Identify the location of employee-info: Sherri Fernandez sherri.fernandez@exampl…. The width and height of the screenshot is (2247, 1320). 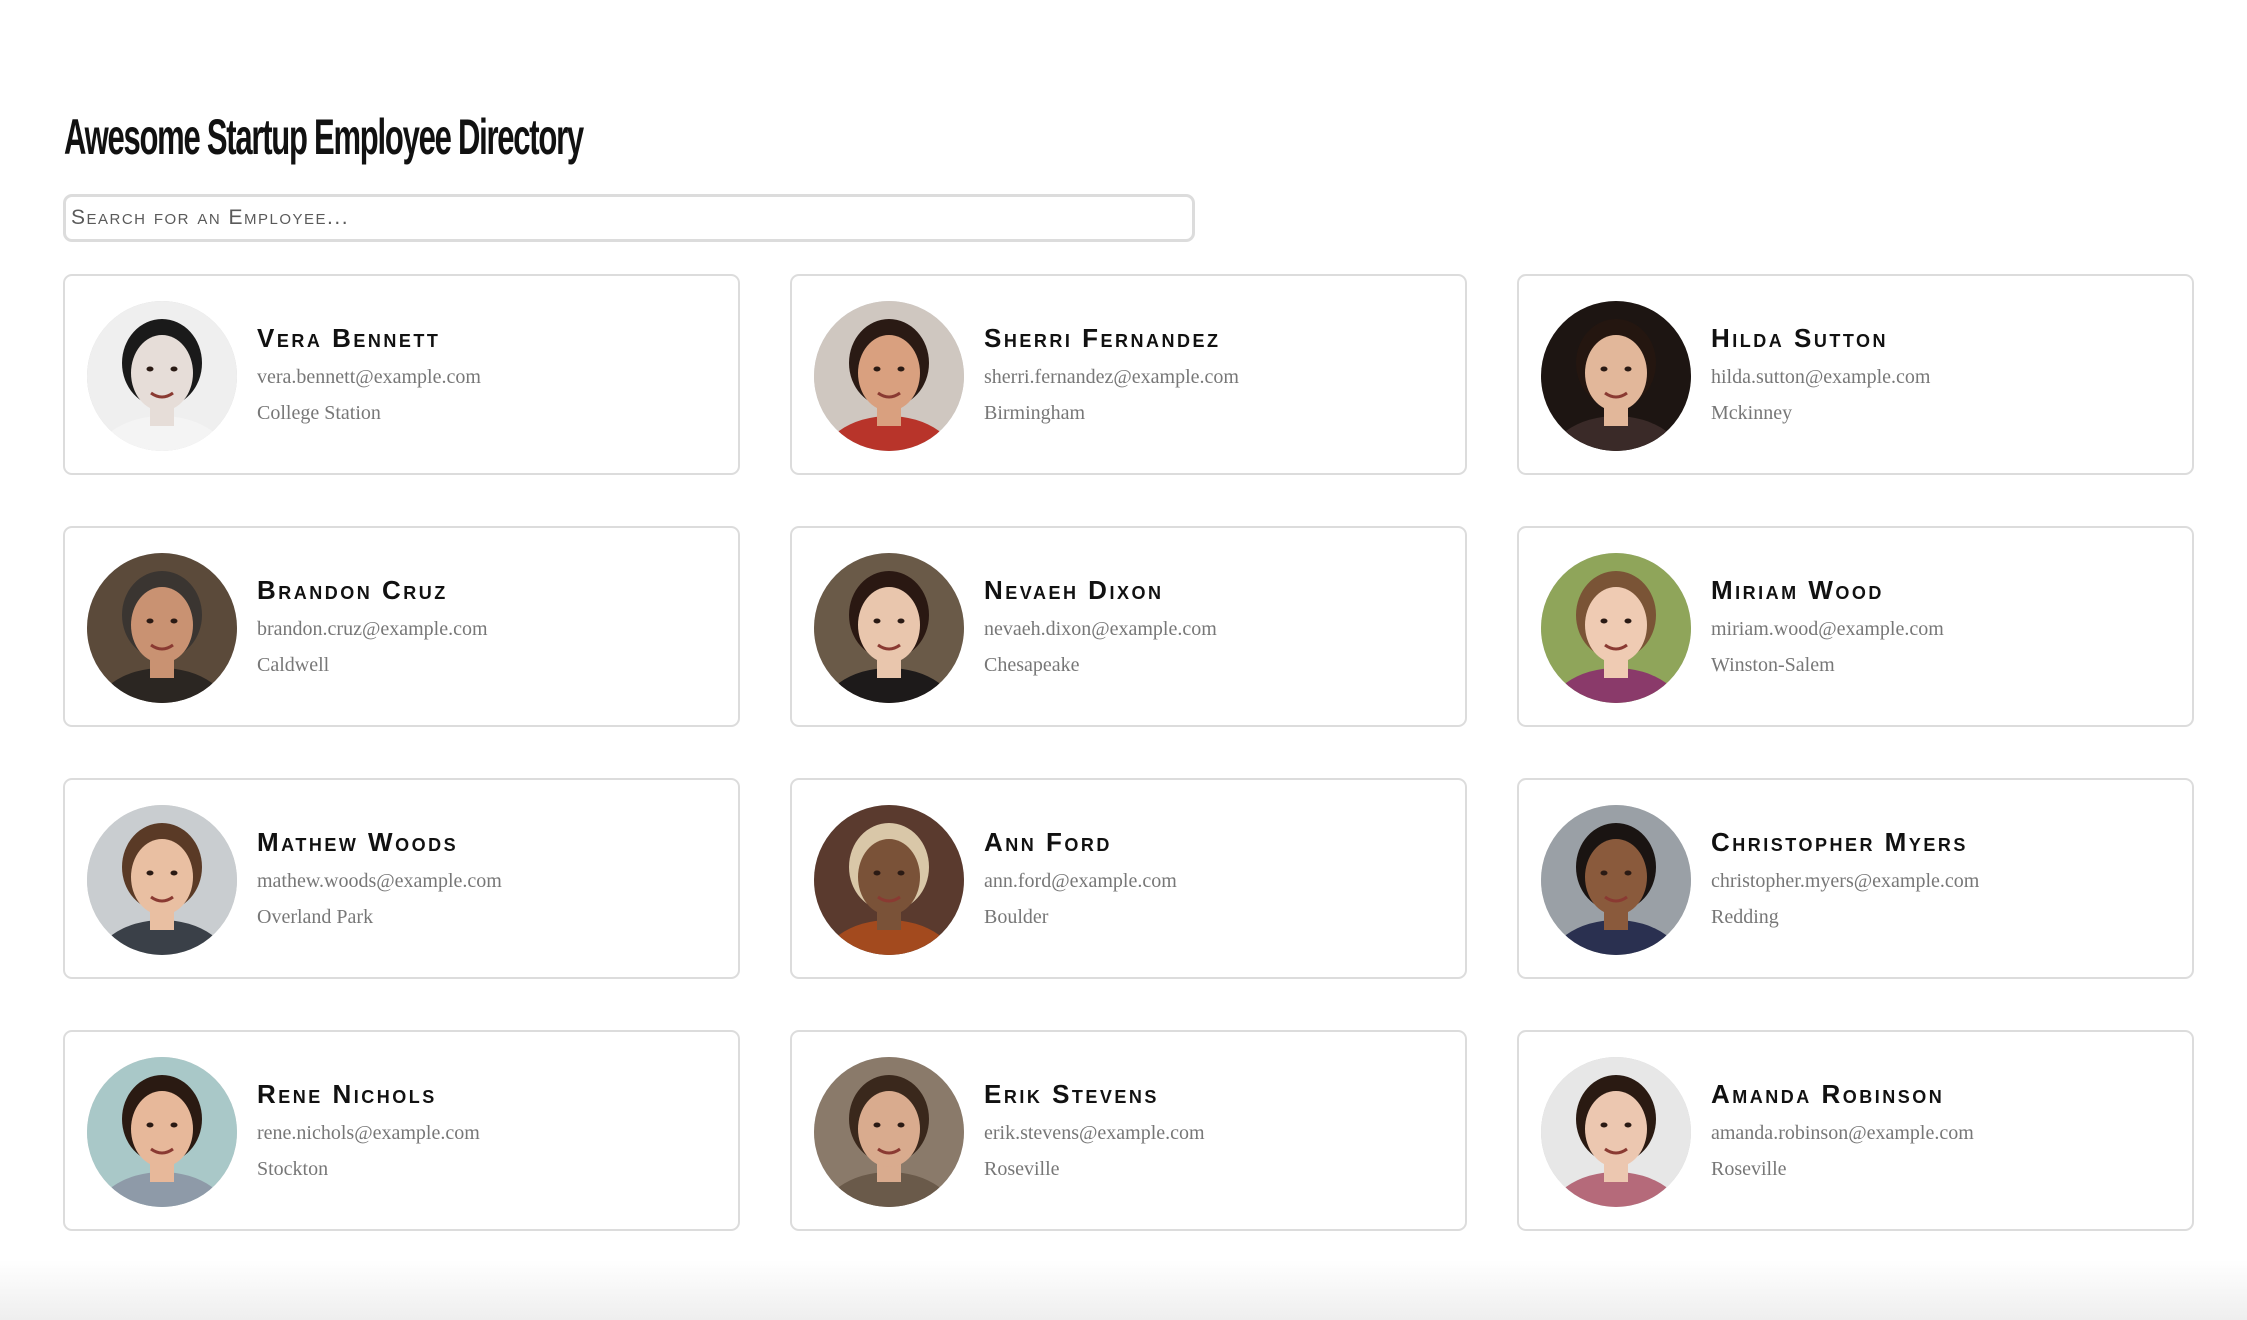
(1111, 374).